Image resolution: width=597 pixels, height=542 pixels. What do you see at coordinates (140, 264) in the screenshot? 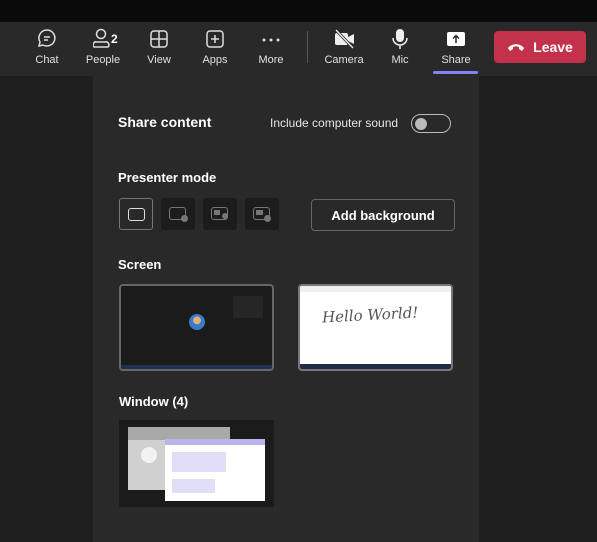
I see `screen-title: Screen` at bounding box center [140, 264].